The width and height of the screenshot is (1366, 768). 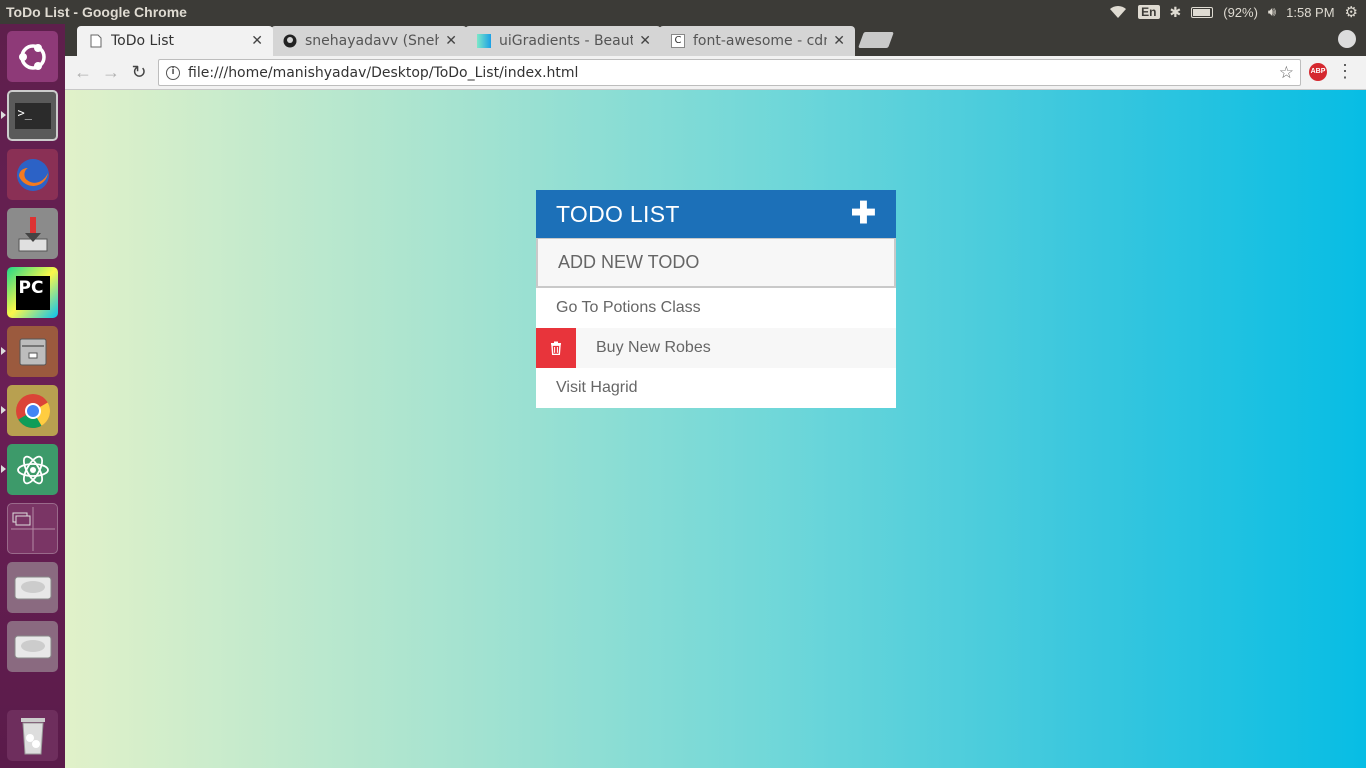 What do you see at coordinates (484, 41) in the screenshot?
I see `uigradients-icon` at bounding box center [484, 41].